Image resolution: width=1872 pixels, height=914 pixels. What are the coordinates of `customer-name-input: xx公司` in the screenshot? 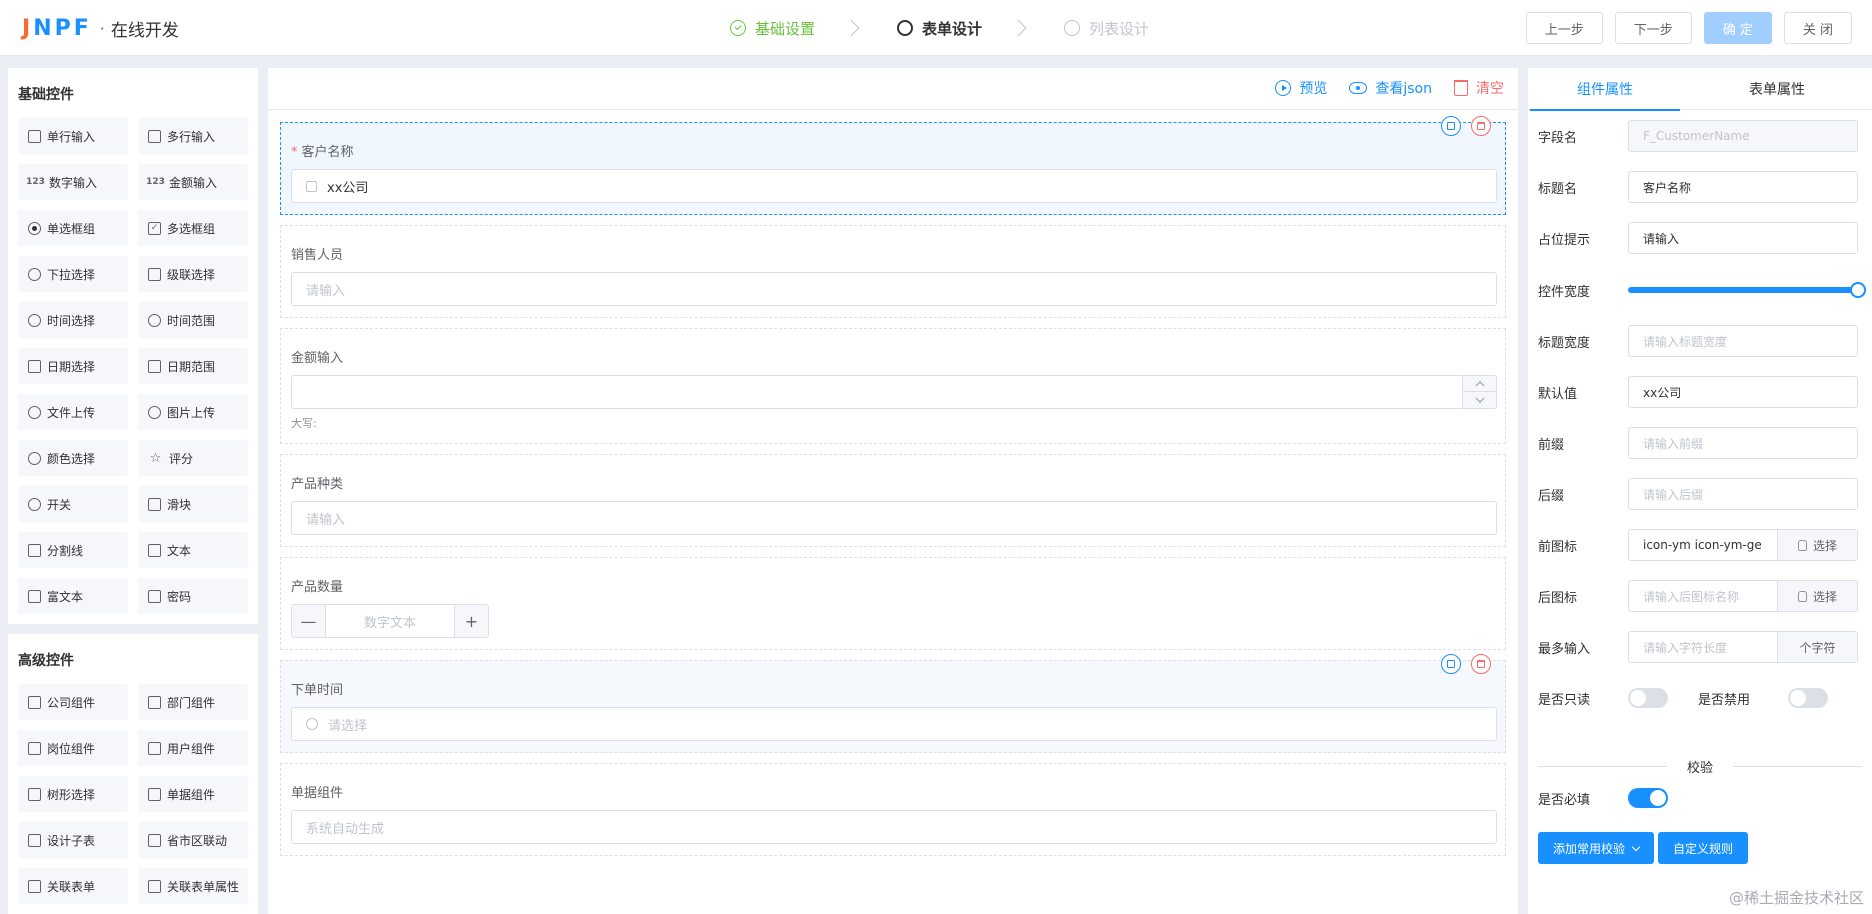 It's located at (894, 186).